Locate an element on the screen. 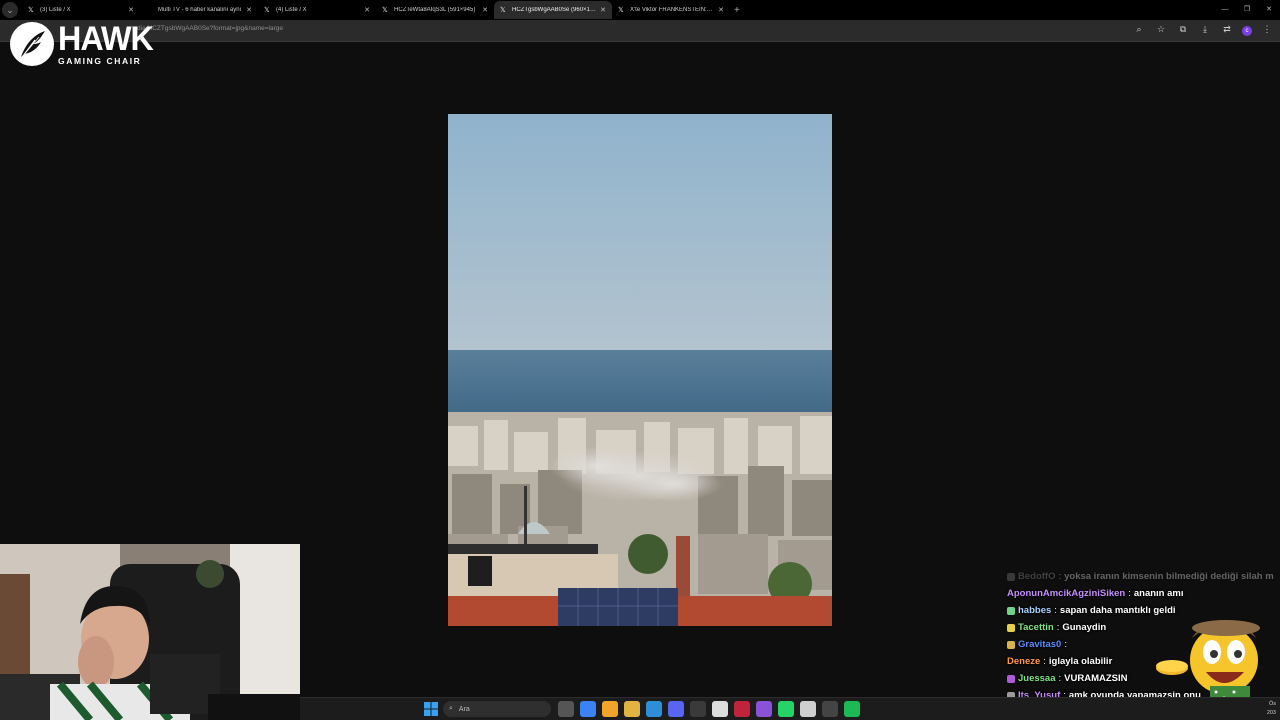  tab-search-chevron-icon: ⌄ is located at coordinates (10, 10).